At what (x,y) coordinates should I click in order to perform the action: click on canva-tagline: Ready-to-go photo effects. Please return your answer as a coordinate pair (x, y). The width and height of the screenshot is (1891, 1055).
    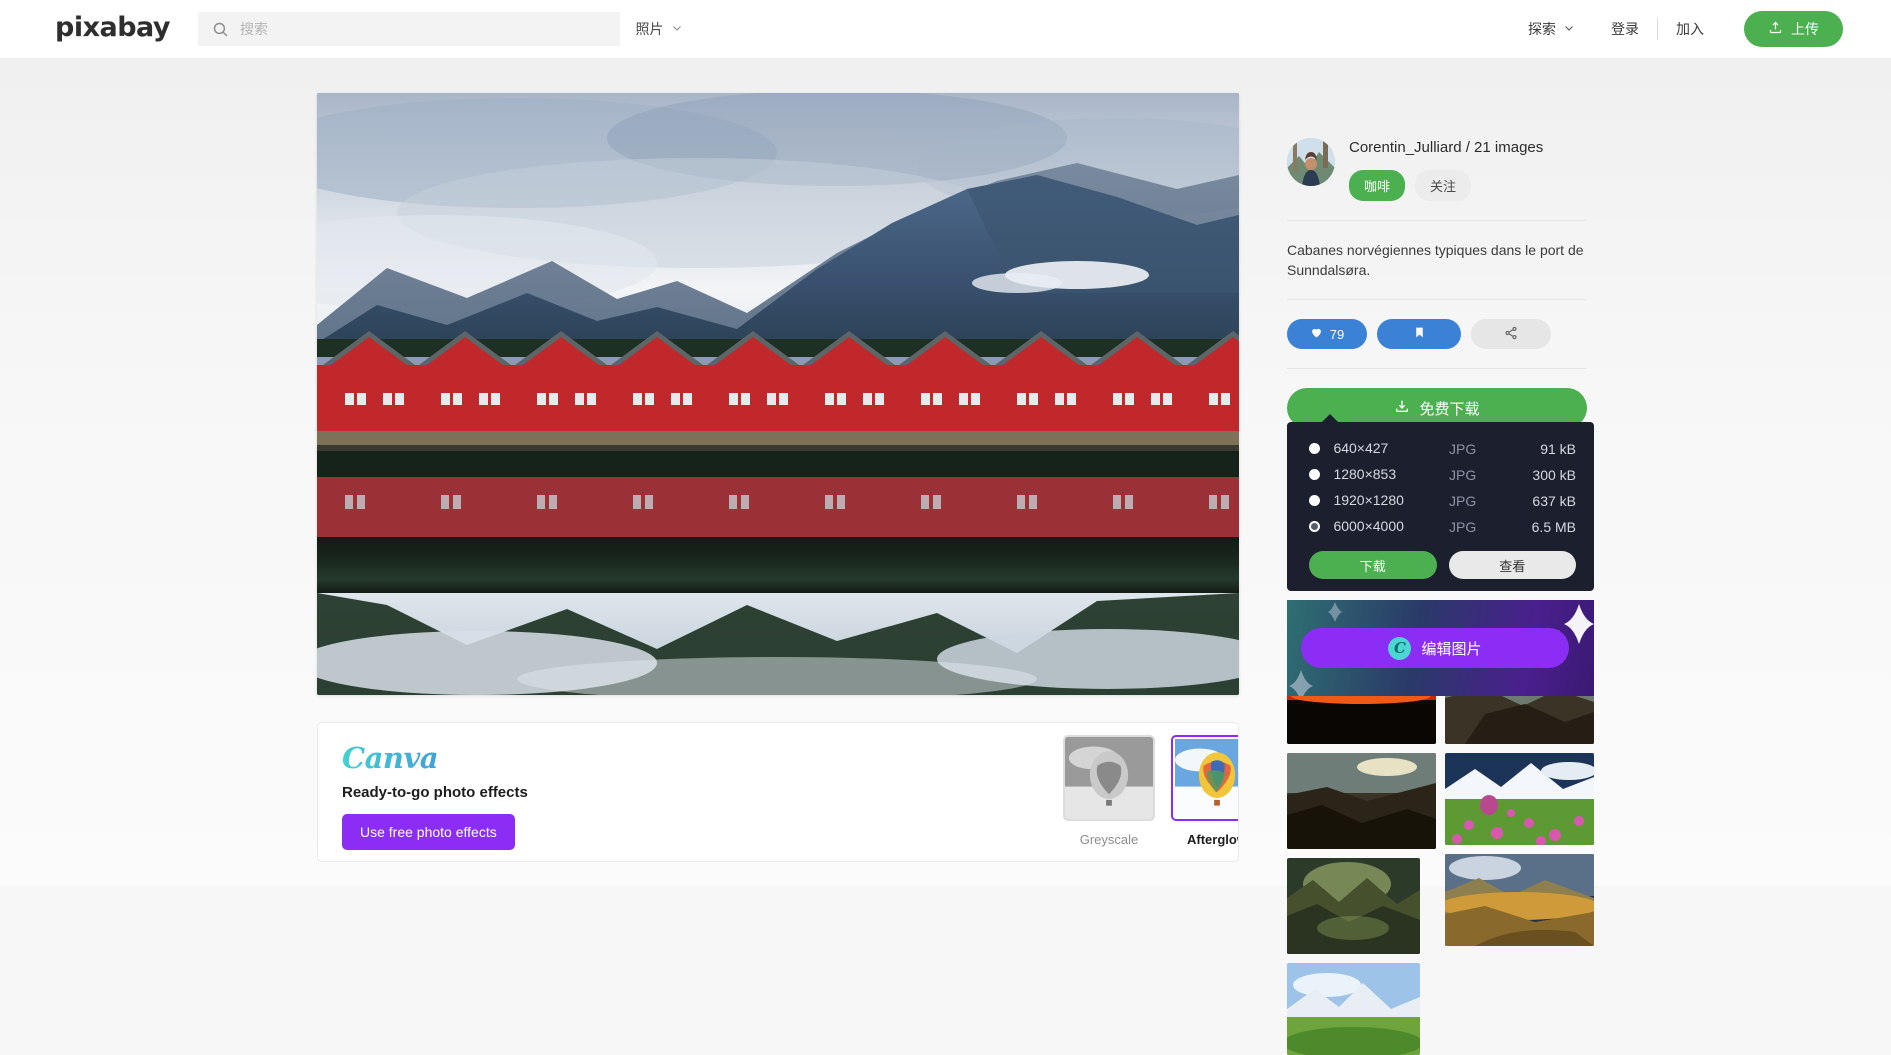
    Looking at the image, I should click on (435, 792).